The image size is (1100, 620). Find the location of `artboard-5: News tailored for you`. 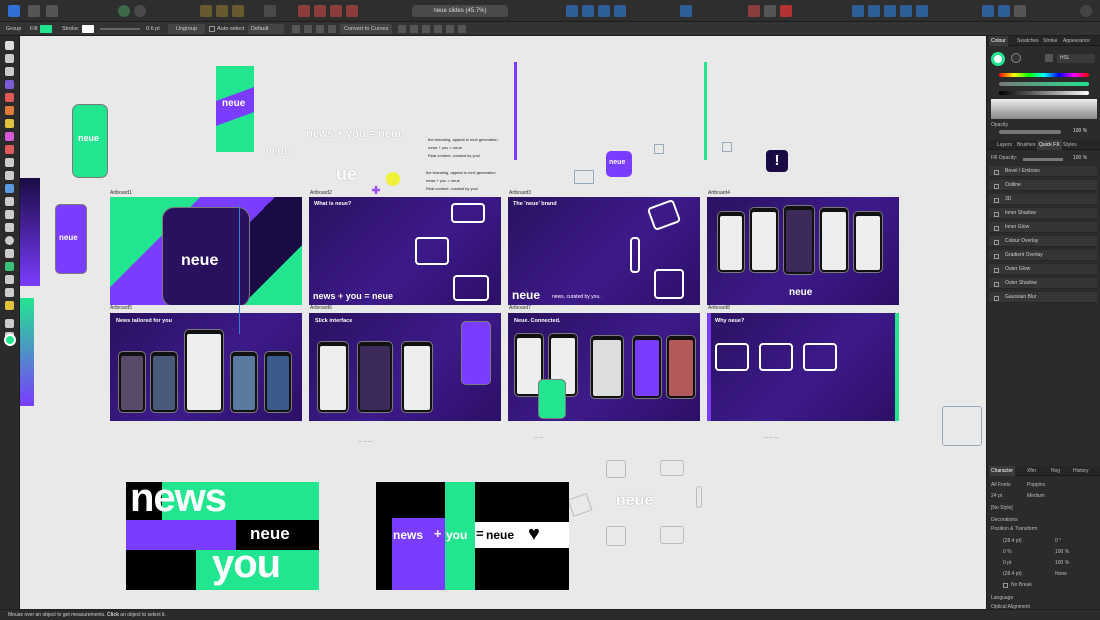

artboard-5: News tailored for you is located at coordinates (206, 367).